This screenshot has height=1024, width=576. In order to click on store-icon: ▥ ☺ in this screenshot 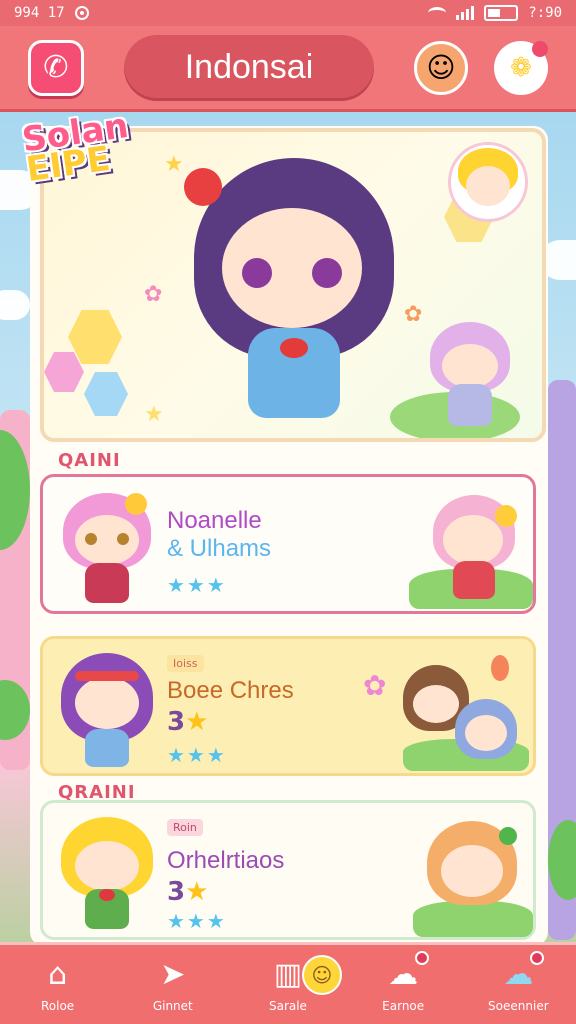, I will do `click(305, 974)`.